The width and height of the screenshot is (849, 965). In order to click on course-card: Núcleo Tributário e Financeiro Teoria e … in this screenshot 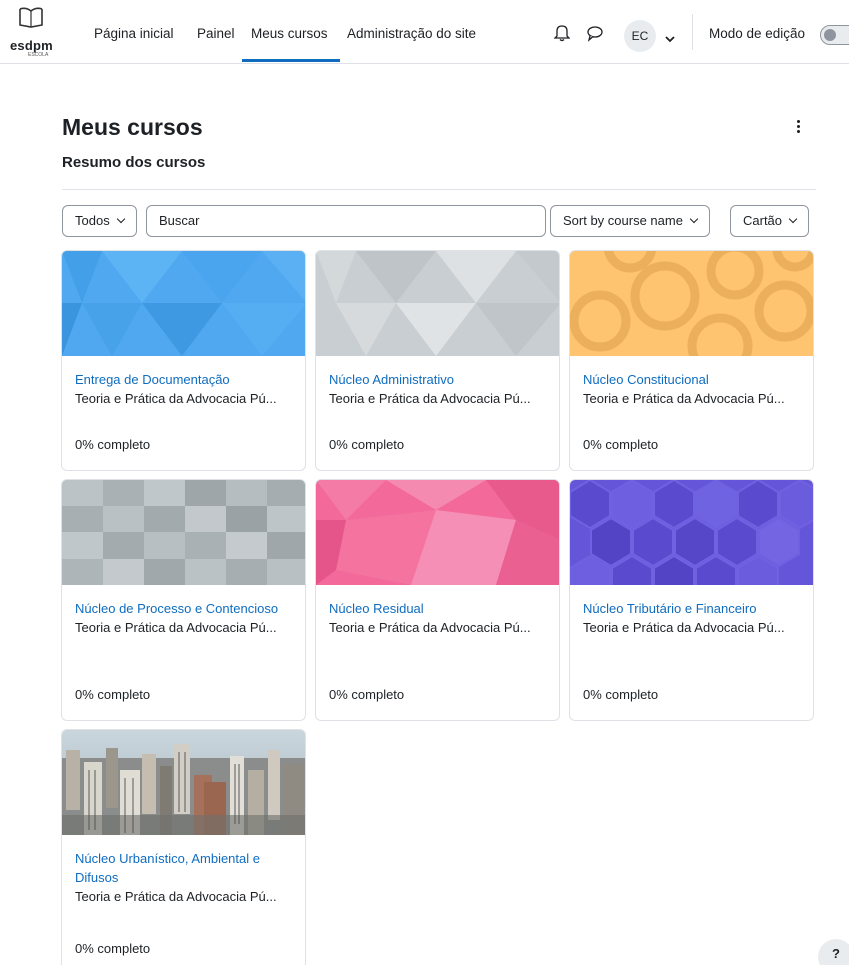, I will do `click(691, 600)`.